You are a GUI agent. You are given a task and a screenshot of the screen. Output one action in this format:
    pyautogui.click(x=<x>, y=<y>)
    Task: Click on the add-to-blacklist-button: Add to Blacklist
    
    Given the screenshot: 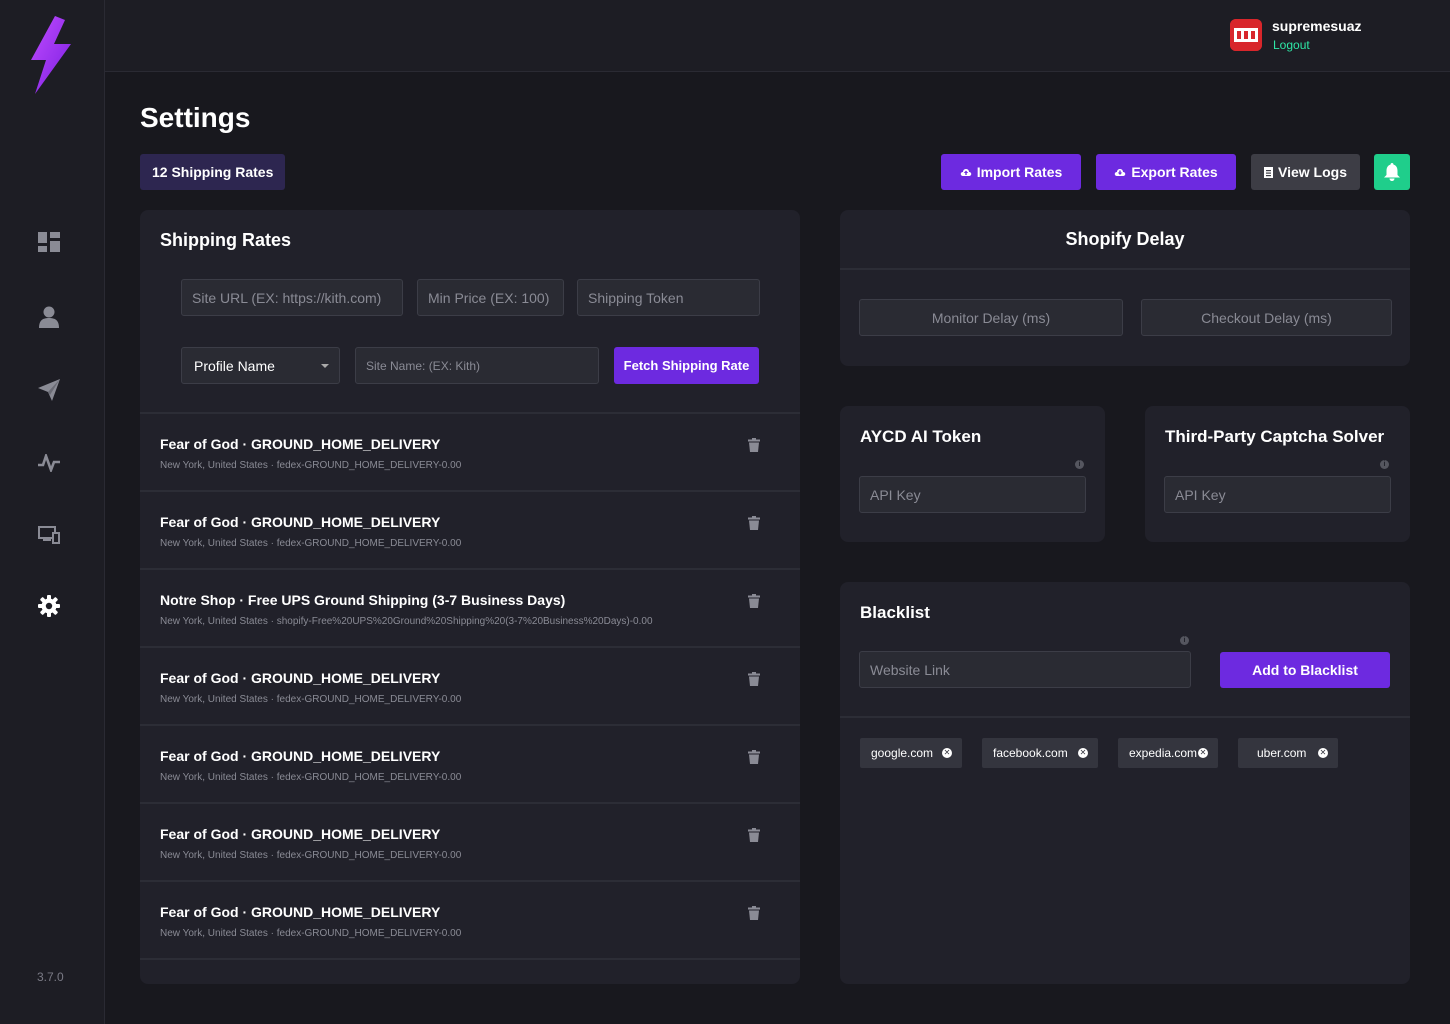 What is the action you would take?
    pyautogui.click(x=1305, y=670)
    